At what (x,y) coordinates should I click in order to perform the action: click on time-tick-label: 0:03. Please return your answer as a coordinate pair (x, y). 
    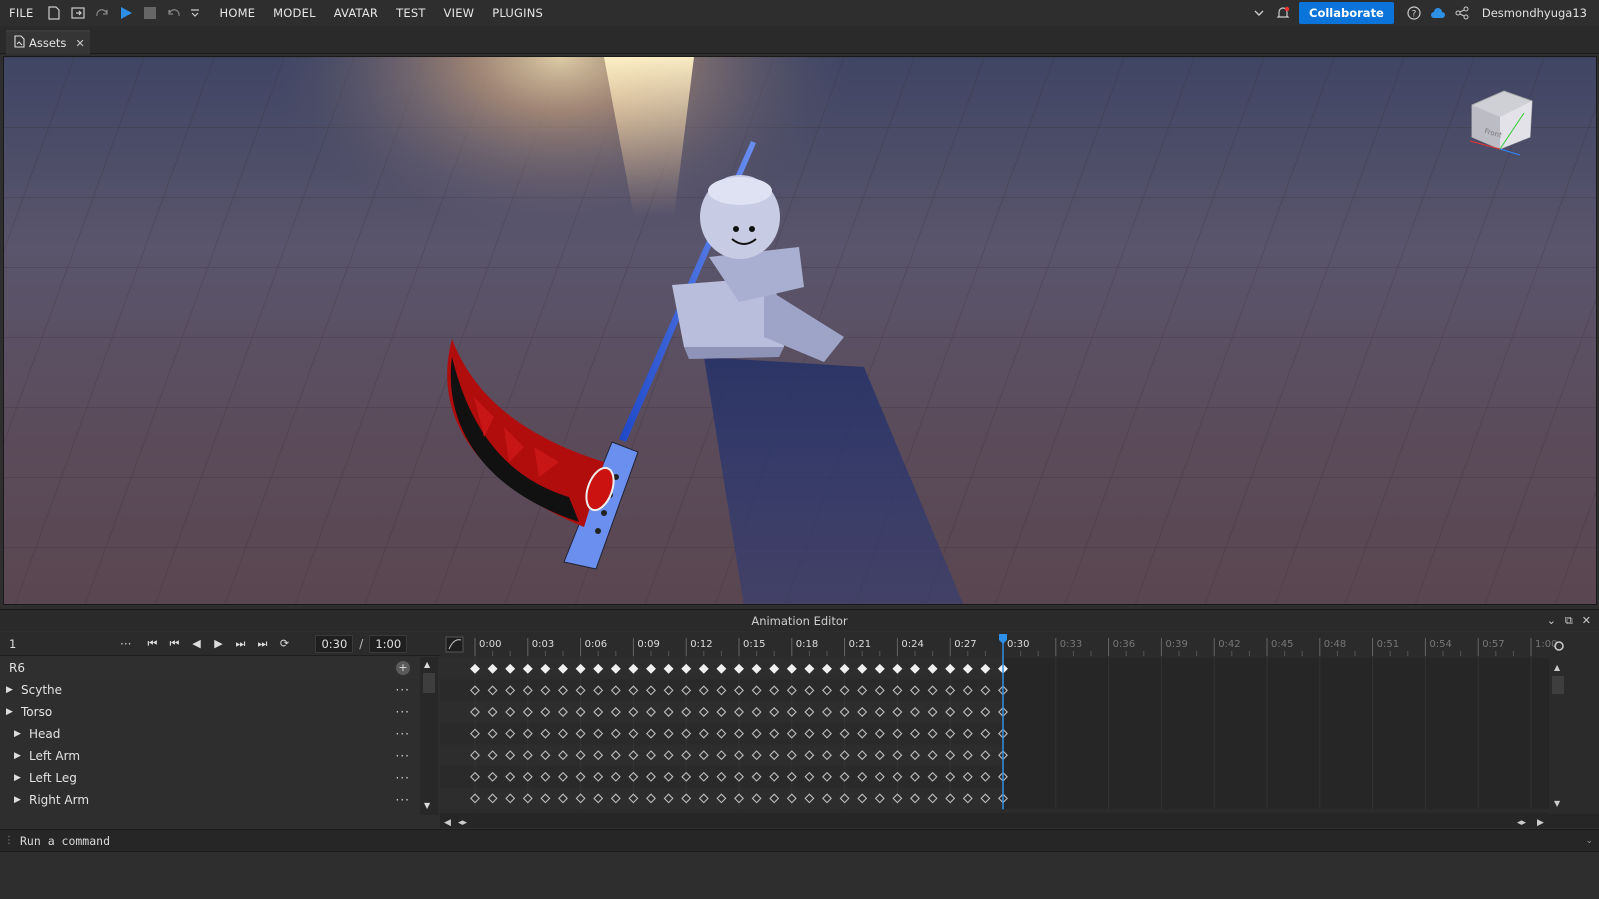
    Looking at the image, I should click on (543, 644).